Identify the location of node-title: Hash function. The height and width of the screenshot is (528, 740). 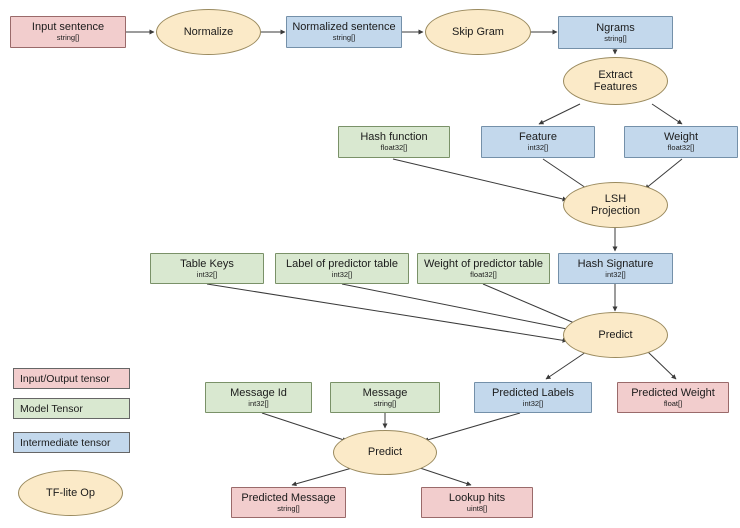
(394, 137).